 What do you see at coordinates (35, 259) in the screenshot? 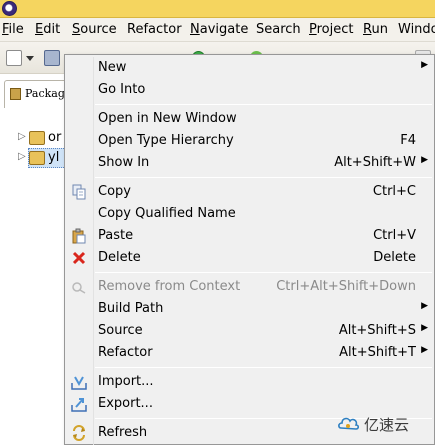
I see `package-explorer: Packag ▷ or ▷ yl` at bounding box center [35, 259].